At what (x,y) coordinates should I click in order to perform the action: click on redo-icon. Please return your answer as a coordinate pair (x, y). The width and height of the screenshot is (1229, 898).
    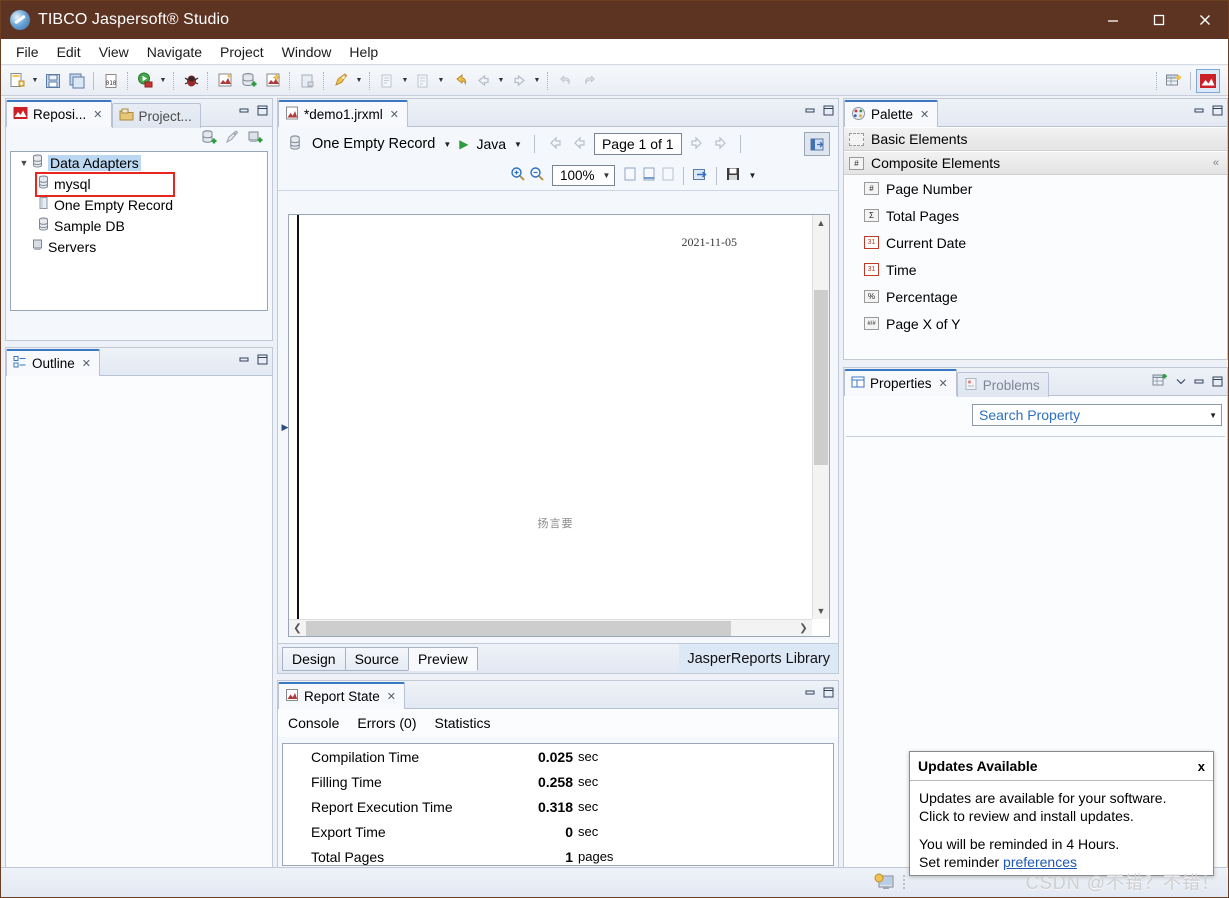
    Looking at the image, I should click on (589, 81).